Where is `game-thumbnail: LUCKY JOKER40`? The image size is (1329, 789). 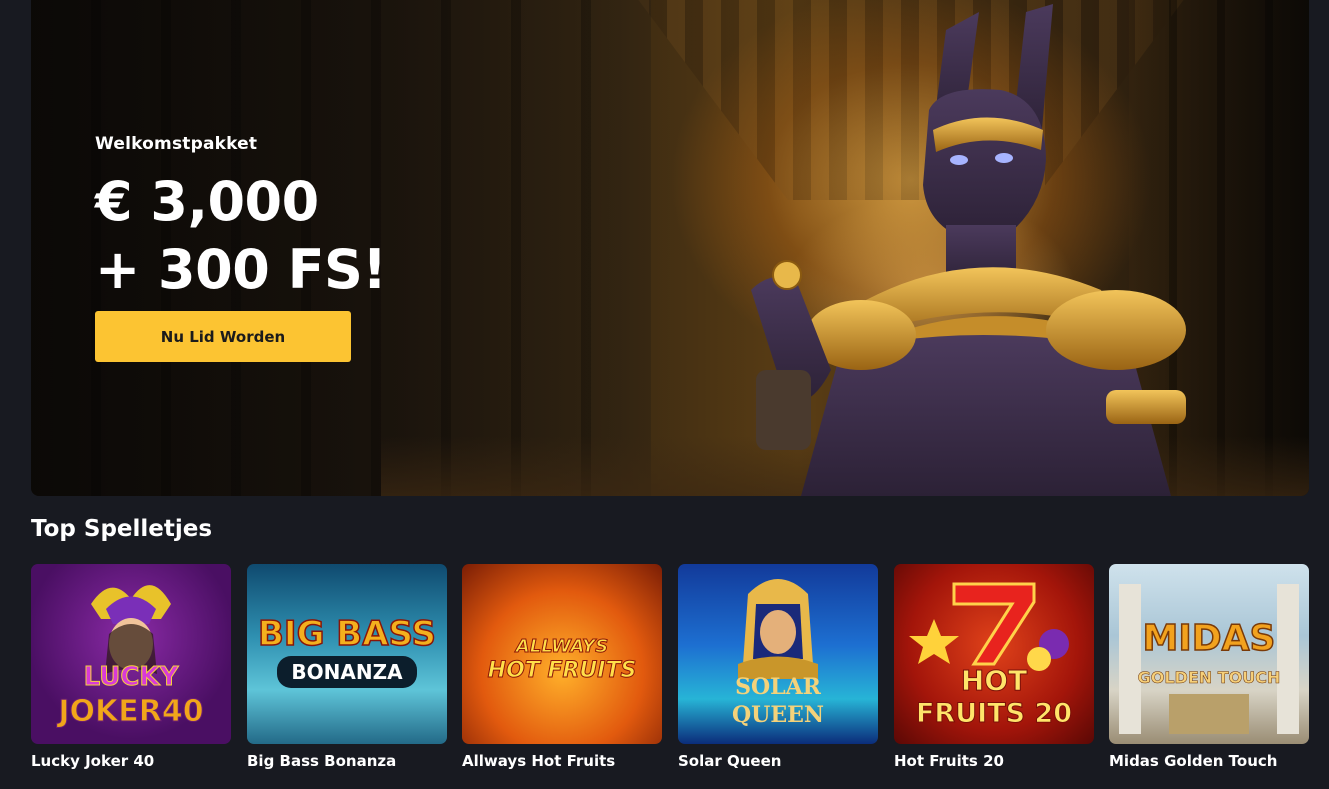
game-thumbnail: LUCKY JOKER40 is located at coordinates (131, 654).